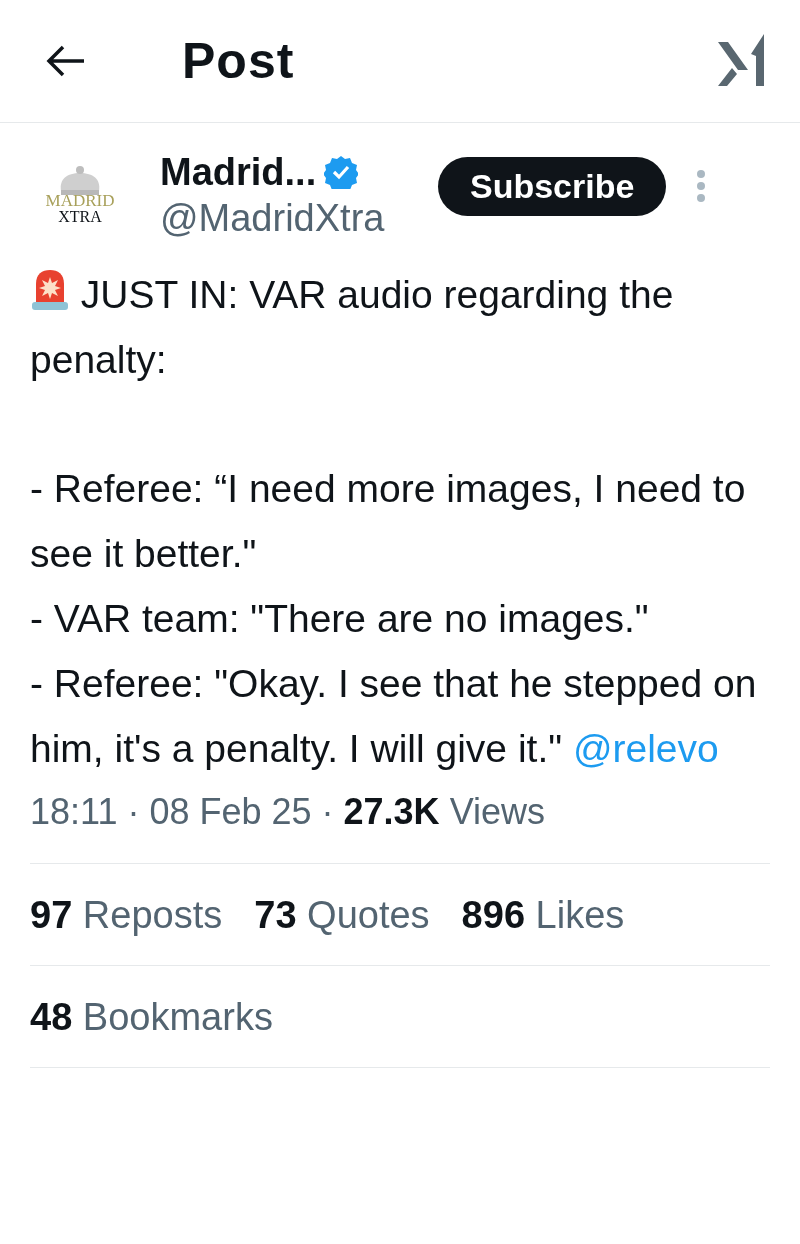 This screenshot has height=1244, width=800. Describe the element at coordinates (291, 218) in the screenshot. I see `user-handle: @MadridXtra` at that location.